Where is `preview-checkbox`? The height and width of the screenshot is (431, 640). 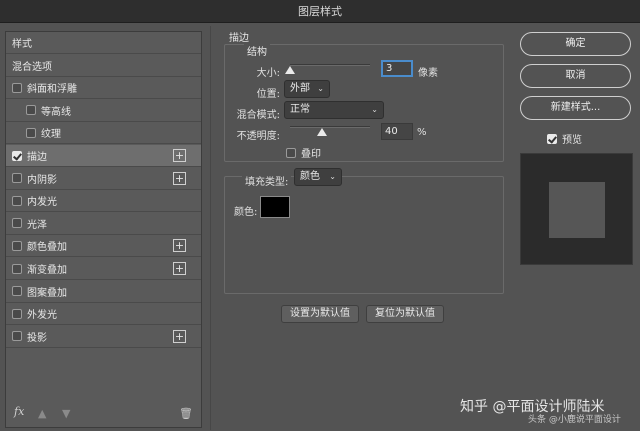 preview-checkbox is located at coordinates (552, 138).